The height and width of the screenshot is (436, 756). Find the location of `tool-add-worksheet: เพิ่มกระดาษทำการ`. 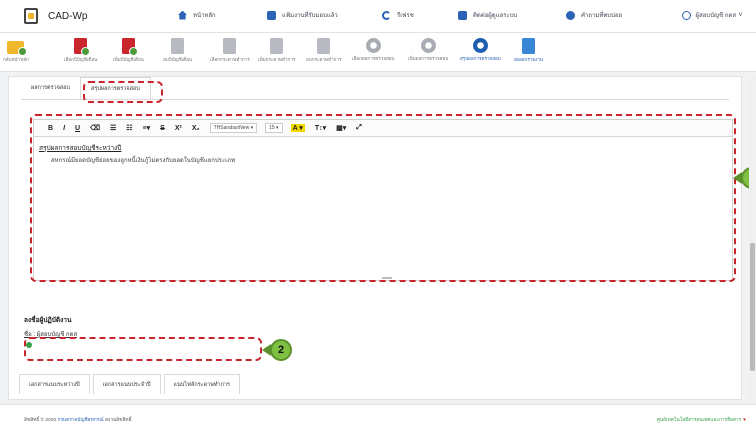

tool-add-worksheet: เพิ่มกระดาษทำการ is located at coordinates (276, 51).